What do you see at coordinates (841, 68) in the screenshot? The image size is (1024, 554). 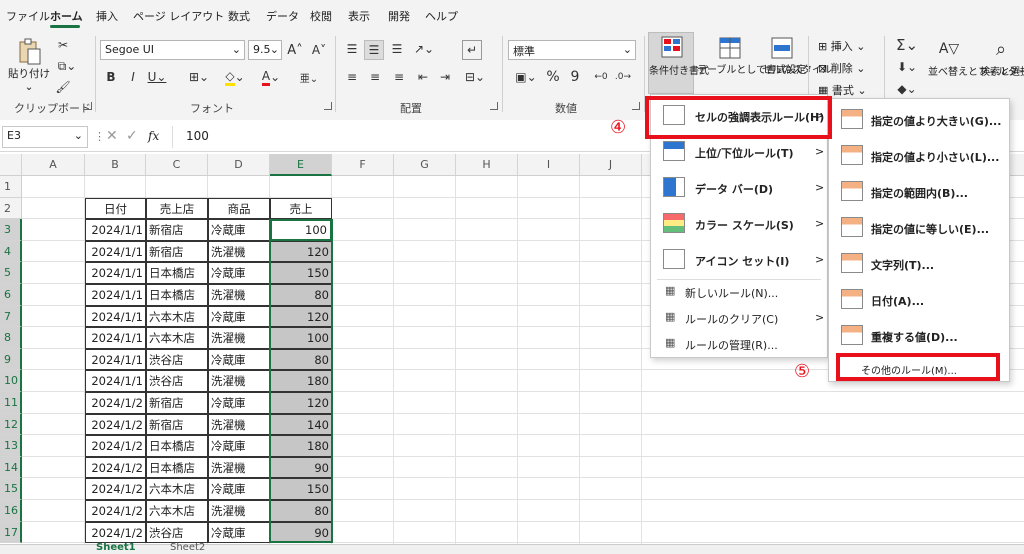 I see `delete-cells-button: ⊠ 削除 ⌄` at bounding box center [841, 68].